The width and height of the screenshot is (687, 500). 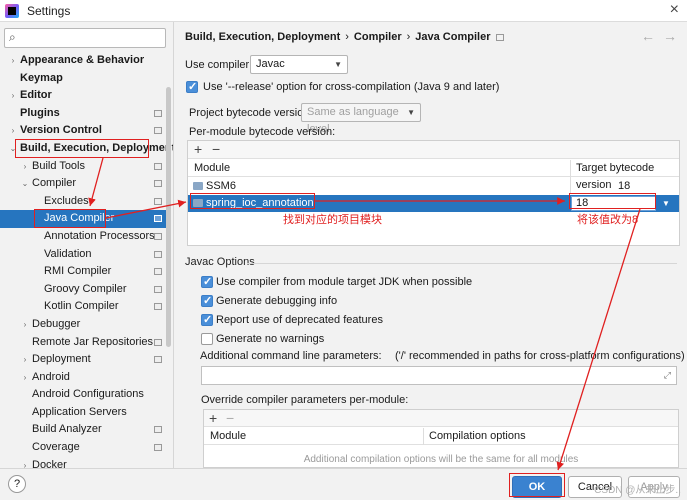 What do you see at coordinates (207, 339) in the screenshot?
I see `option-no-warnings-checkbox` at bounding box center [207, 339].